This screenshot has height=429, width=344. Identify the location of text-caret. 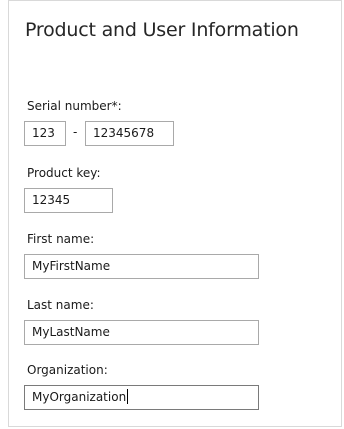
(128, 396).